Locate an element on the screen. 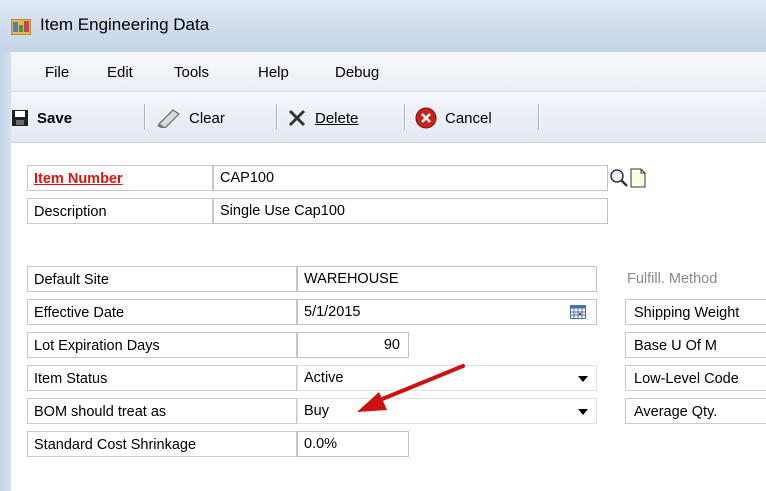 This screenshot has width=766, height=491. effective-date-value: 5/1/2015 is located at coordinates (332, 312).